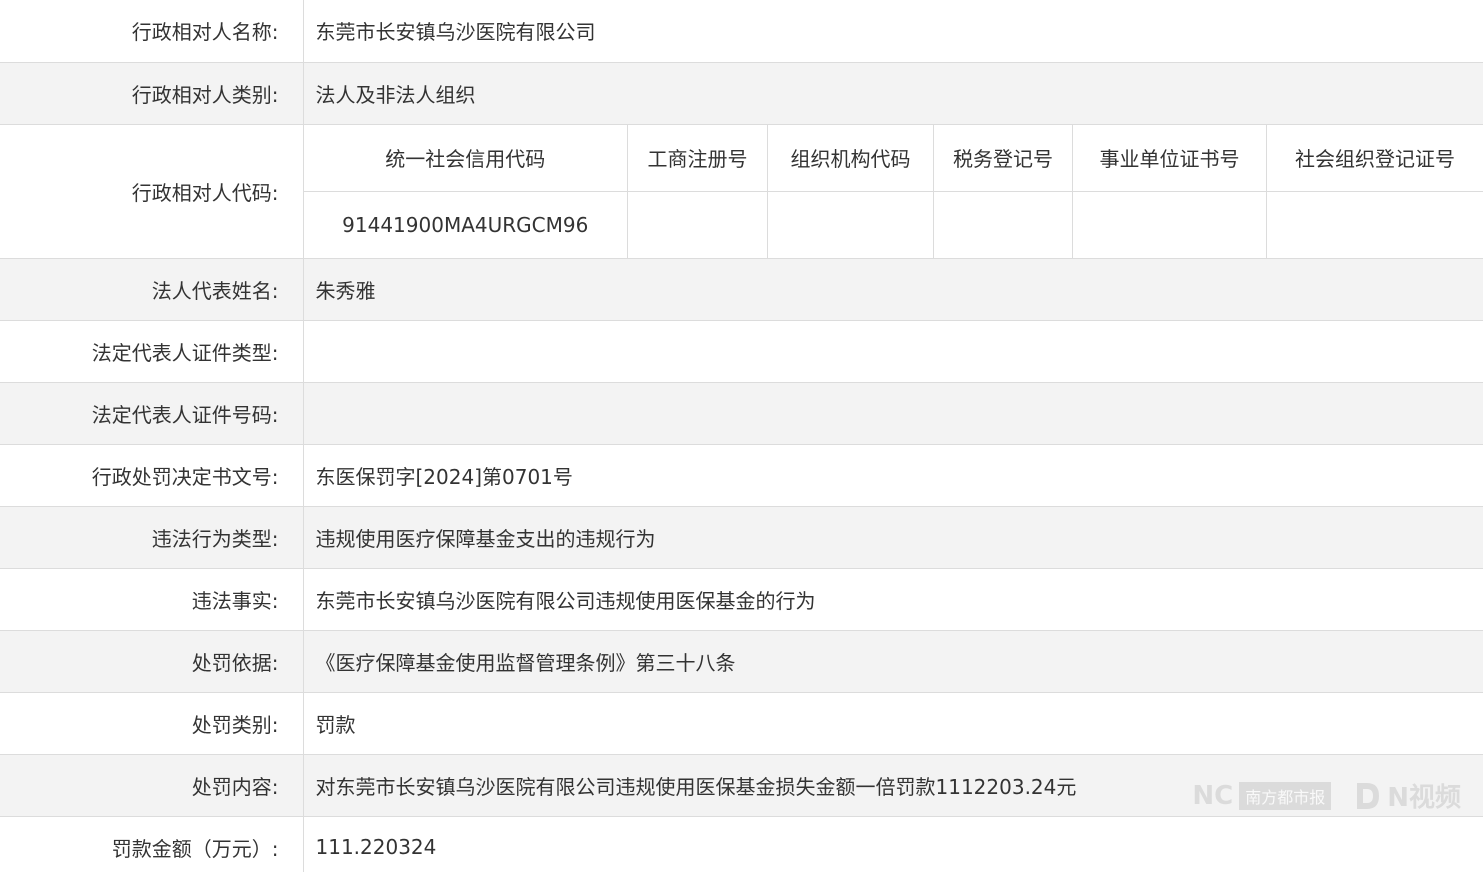  Describe the element at coordinates (893, 537) in the screenshot. I see `value-violation-type: 违规使用医疗保障基金支出的违规行为` at that location.